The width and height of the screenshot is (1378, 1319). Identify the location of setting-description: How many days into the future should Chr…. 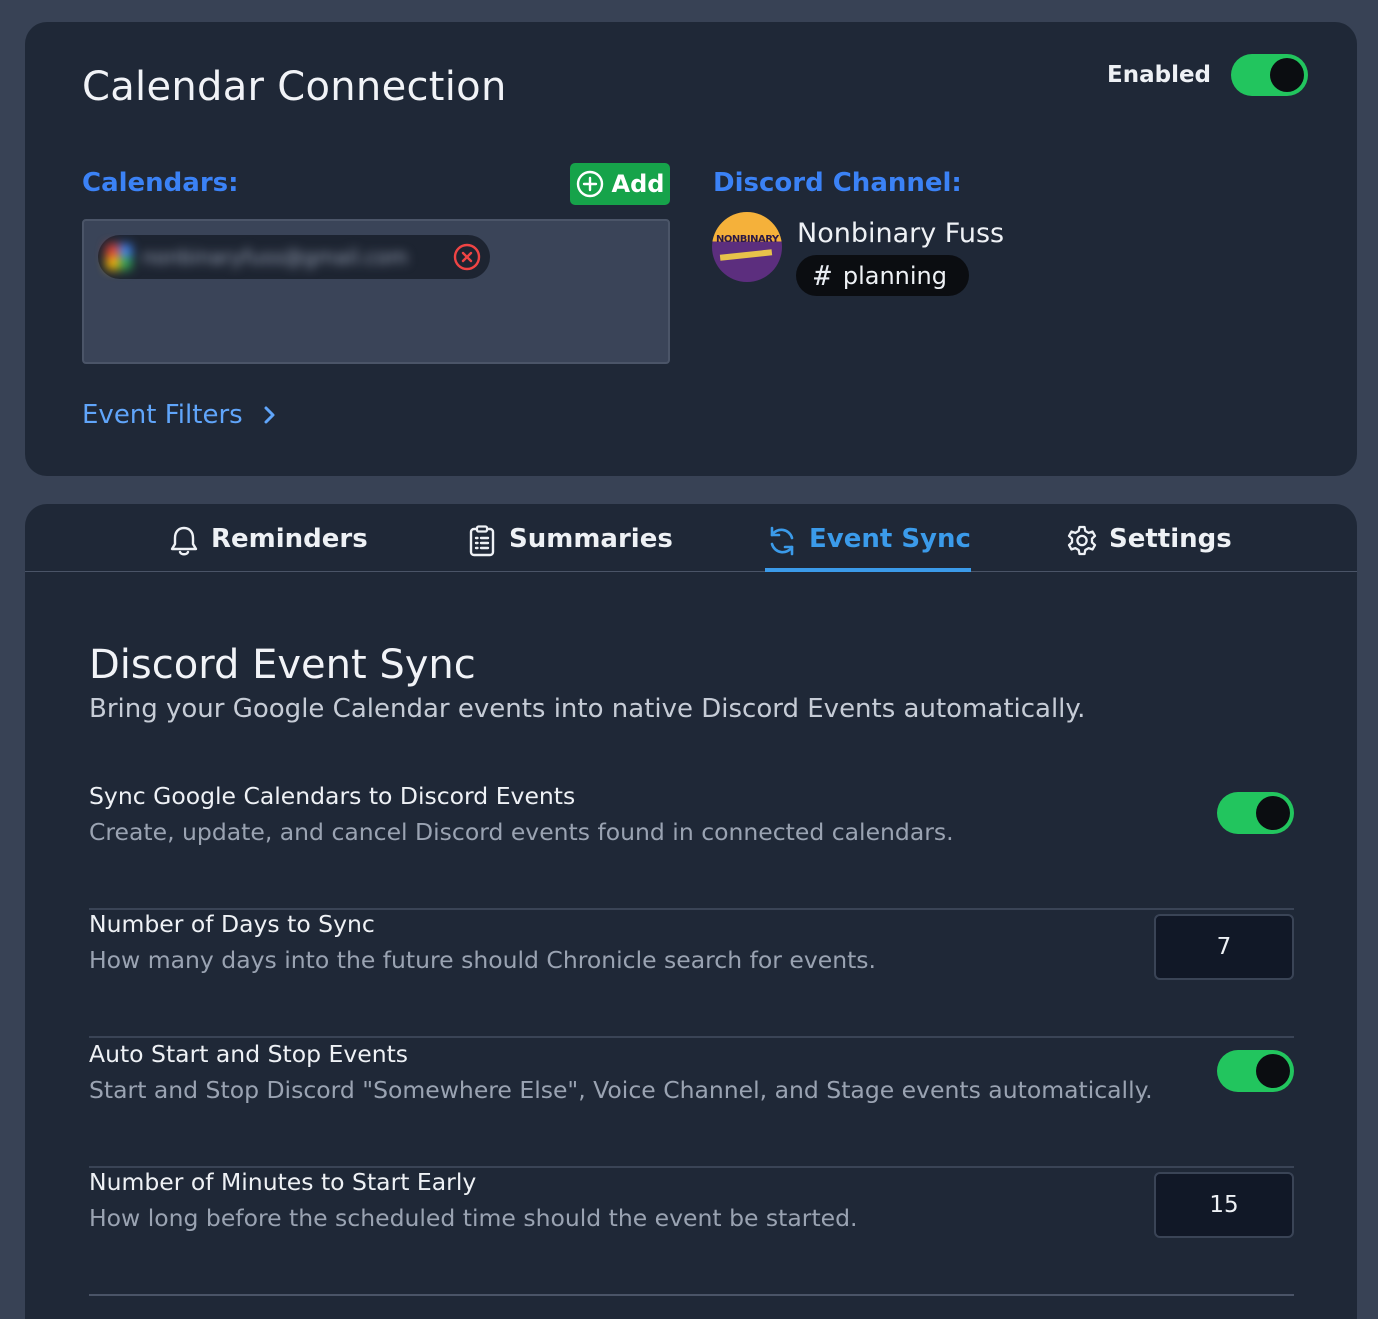
(483, 960).